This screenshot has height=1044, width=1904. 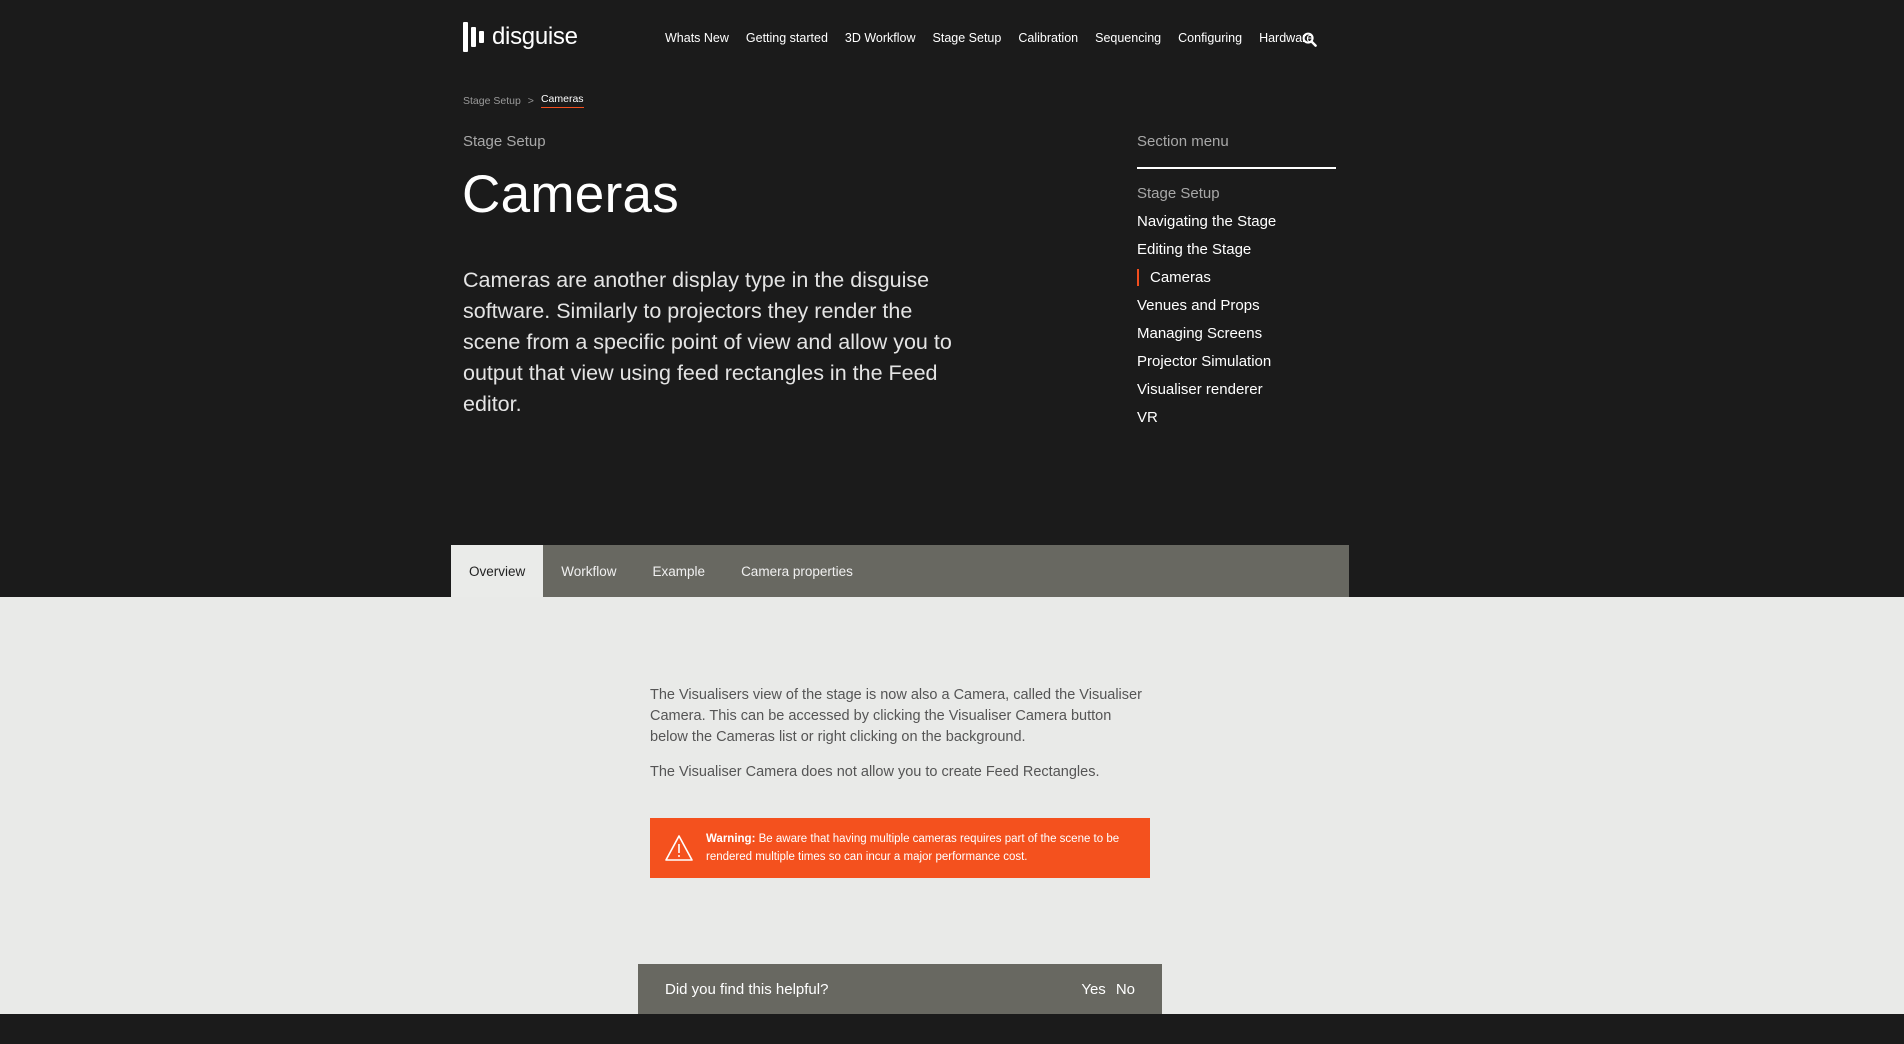 I want to click on section-menu-item-vr: VR, so click(x=1236, y=417).